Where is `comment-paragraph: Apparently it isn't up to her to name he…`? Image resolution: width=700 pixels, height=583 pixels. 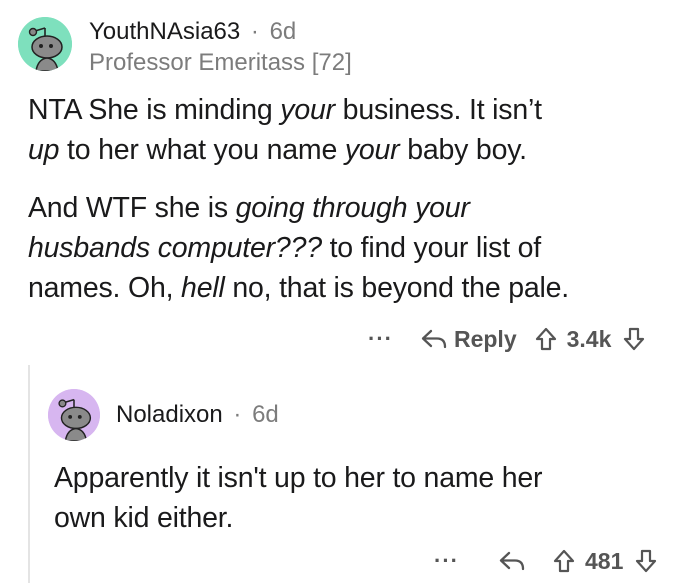 comment-paragraph: Apparently it isn't up to her to name he… is located at coordinates (374, 498).